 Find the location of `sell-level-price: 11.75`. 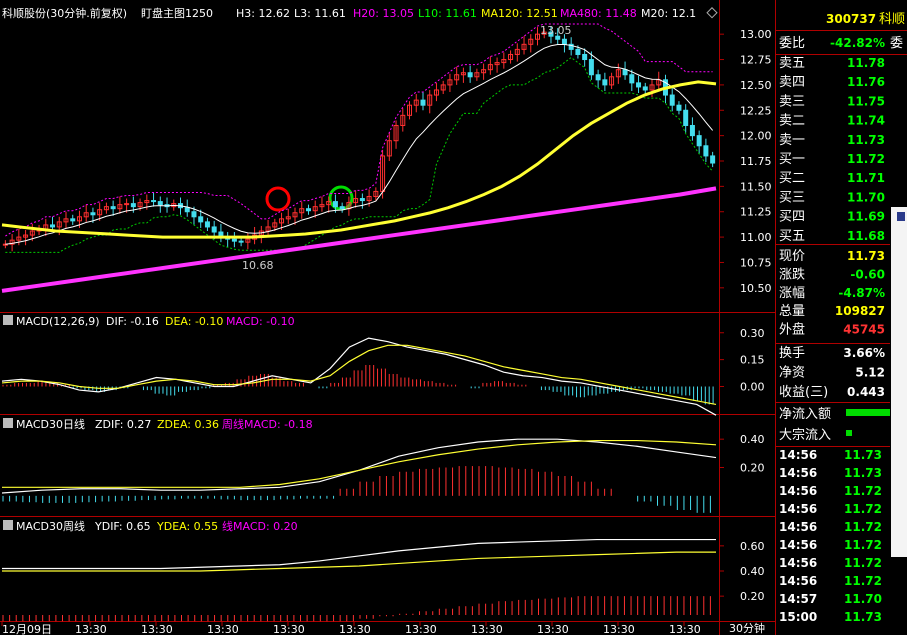

sell-level-price: 11.75 is located at coordinates (866, 101).